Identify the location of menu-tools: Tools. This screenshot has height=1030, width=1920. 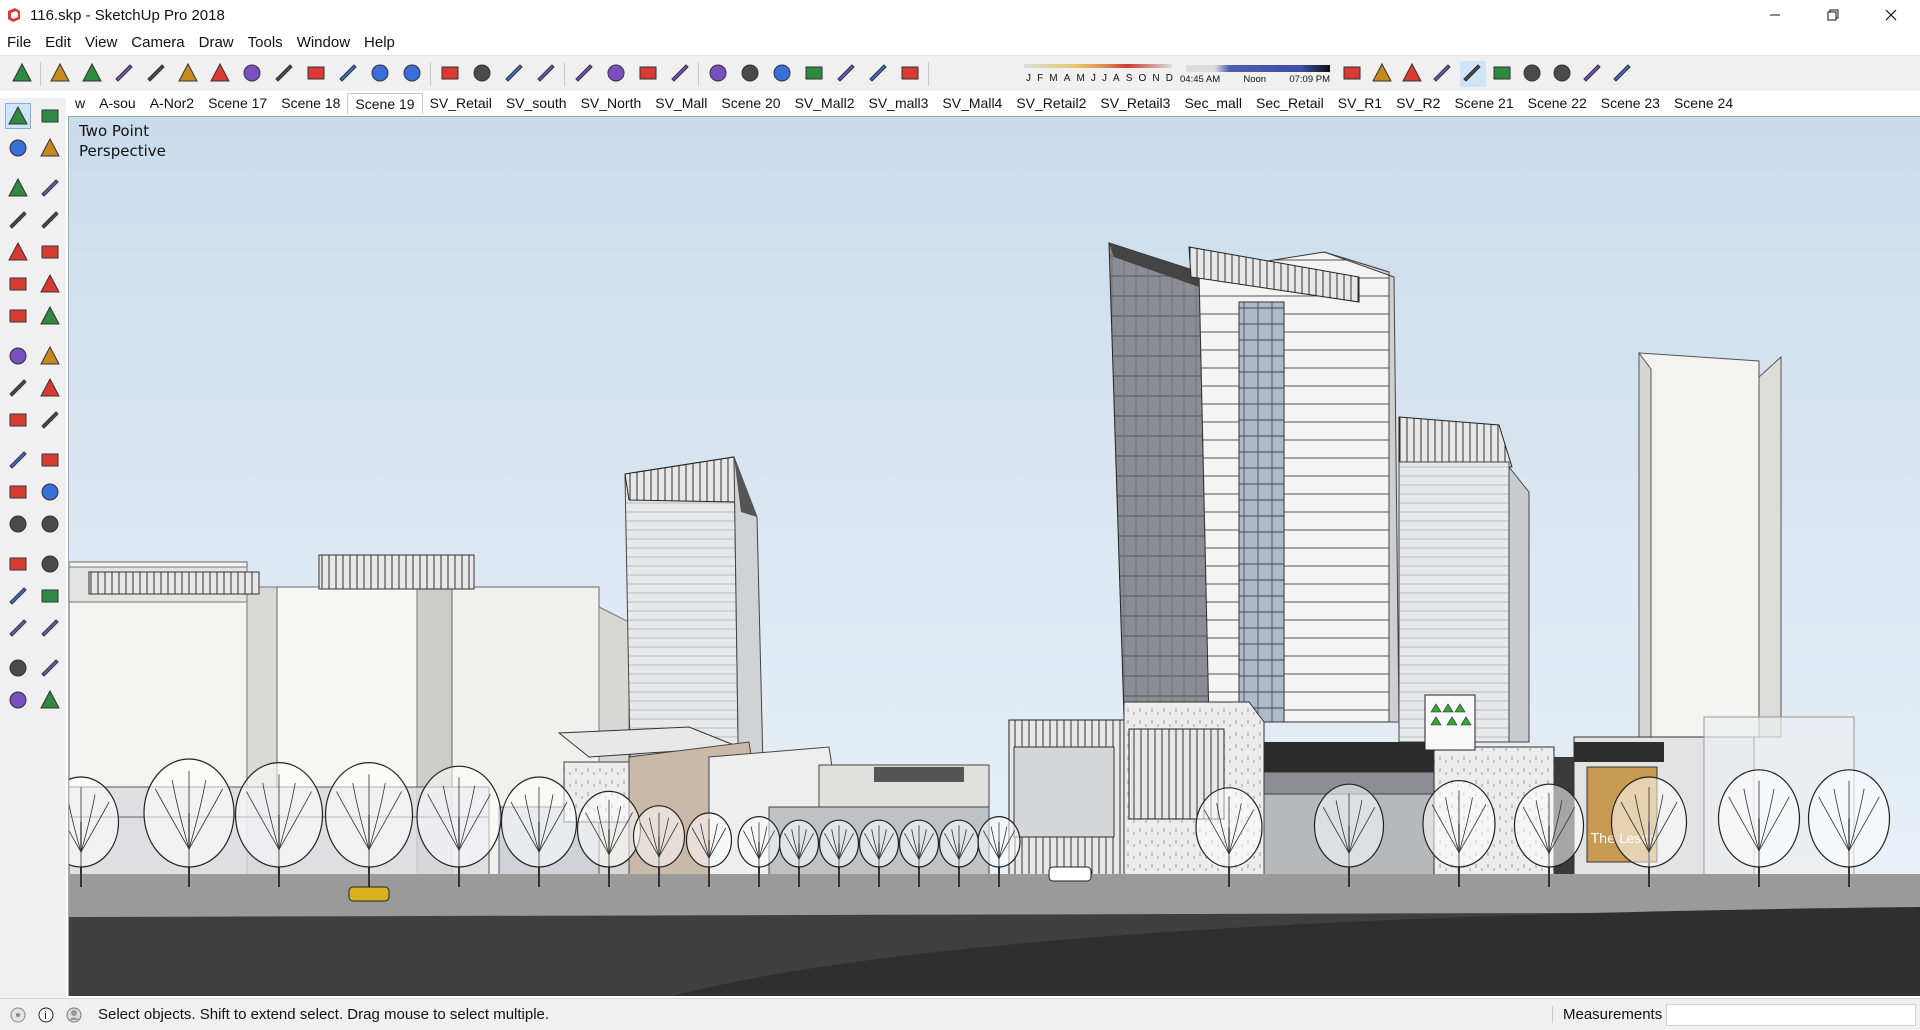
(265, 42).